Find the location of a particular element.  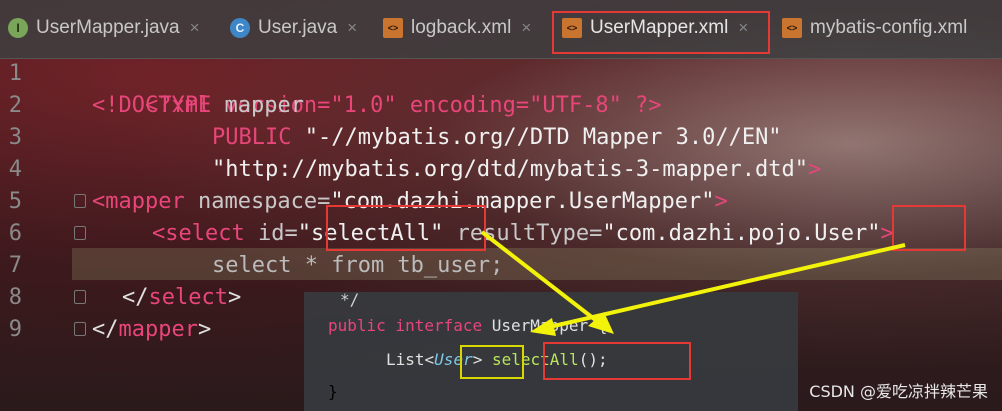

csdn-watermark: CSDN @爱吃凉拌辣芒果 is located at coordinates (898, 391).